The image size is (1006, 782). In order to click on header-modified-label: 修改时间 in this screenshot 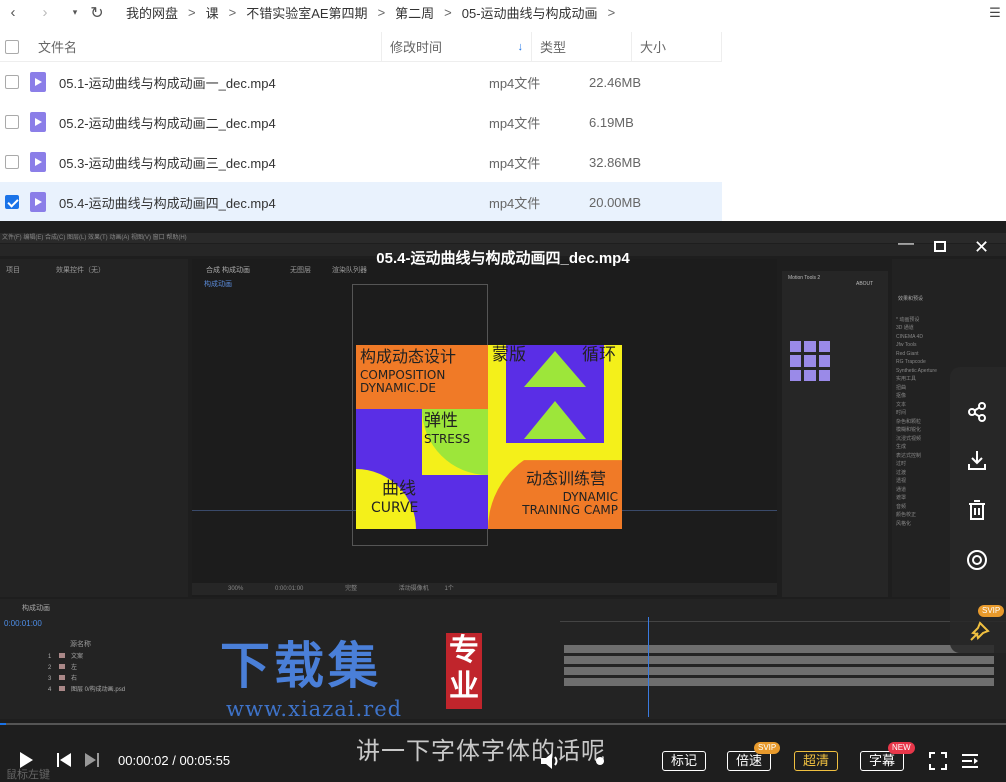, I will do `click(416, 47)`.